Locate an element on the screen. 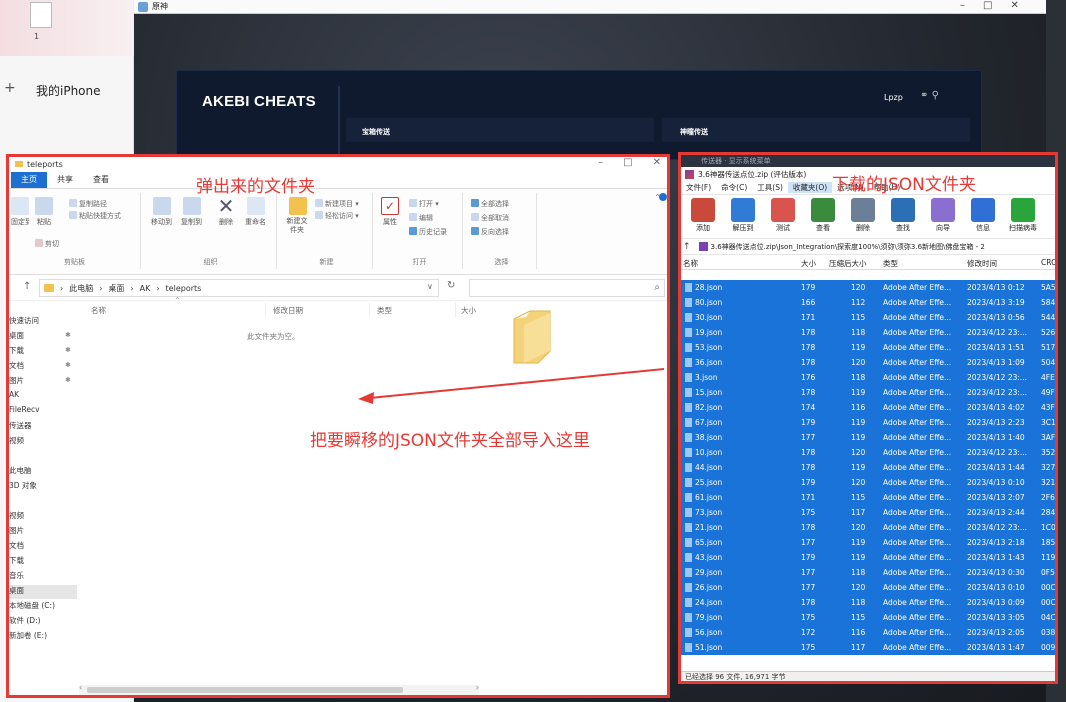 The width and height of the screenshot is (1066, 702). arrow-head is located at coordinates (366, 398).